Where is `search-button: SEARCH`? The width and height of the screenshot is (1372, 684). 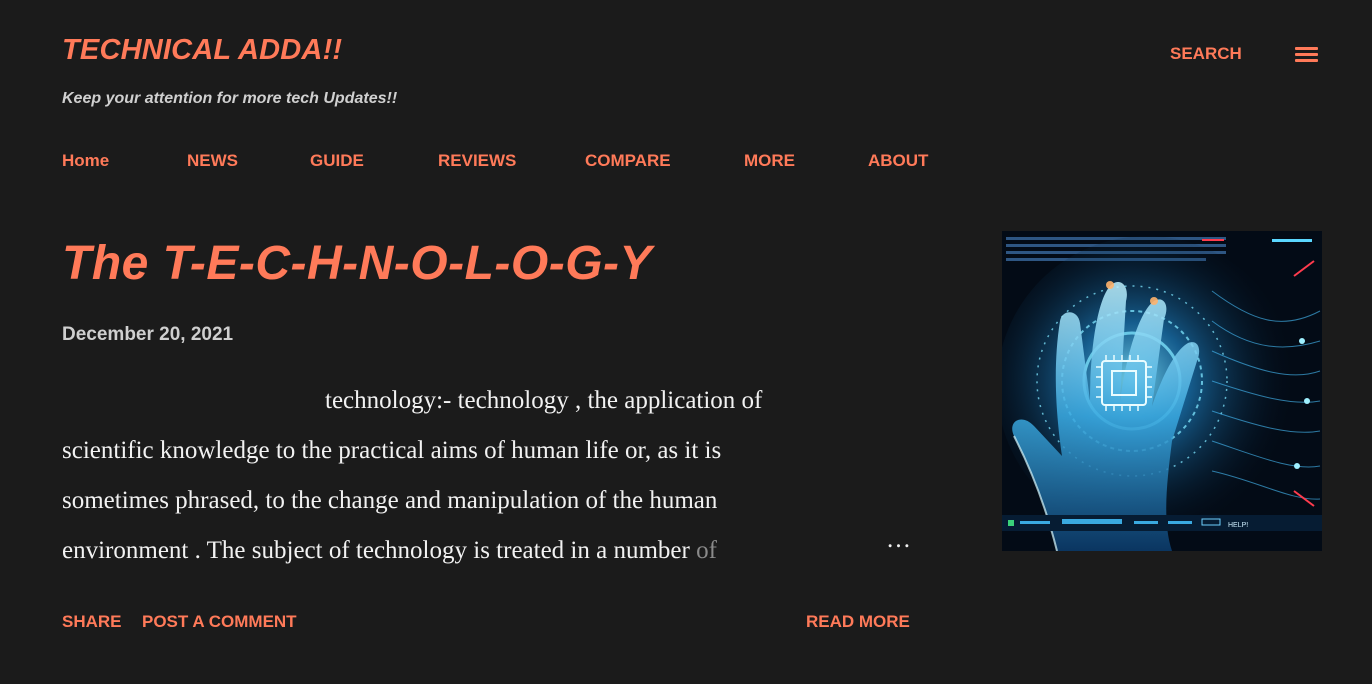 search-button: SEARCH is located at coordinates (1206, 54).